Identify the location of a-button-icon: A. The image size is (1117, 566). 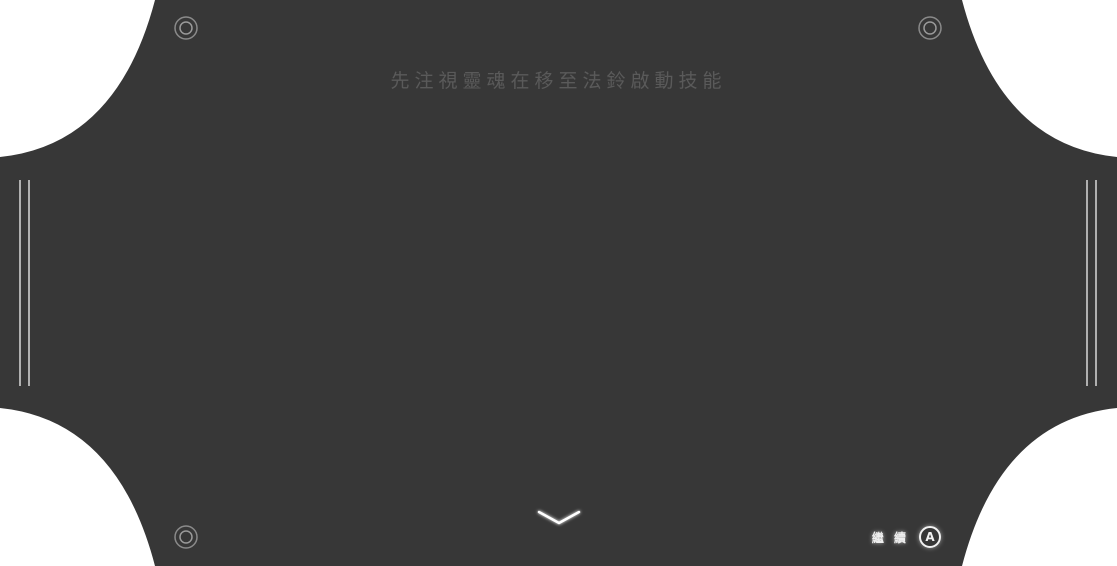
(930, 537).